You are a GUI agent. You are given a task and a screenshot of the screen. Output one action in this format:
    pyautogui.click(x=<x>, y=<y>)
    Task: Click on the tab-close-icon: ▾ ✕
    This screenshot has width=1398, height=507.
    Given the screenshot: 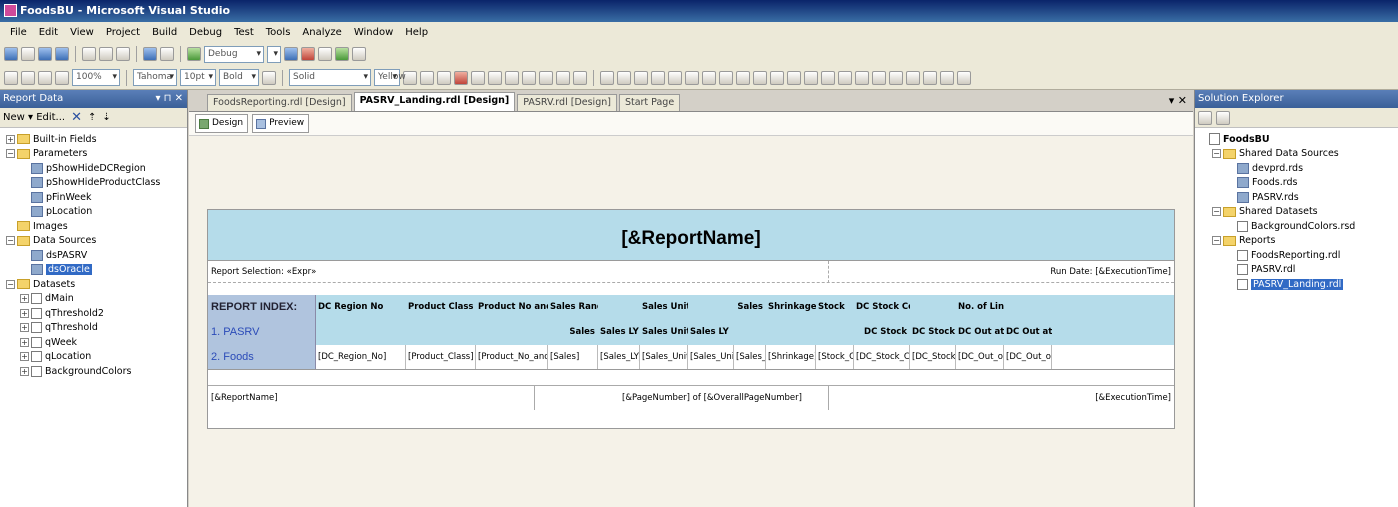 What is the action you would take?
    pyautogui.click(x=1178, y=100)
    